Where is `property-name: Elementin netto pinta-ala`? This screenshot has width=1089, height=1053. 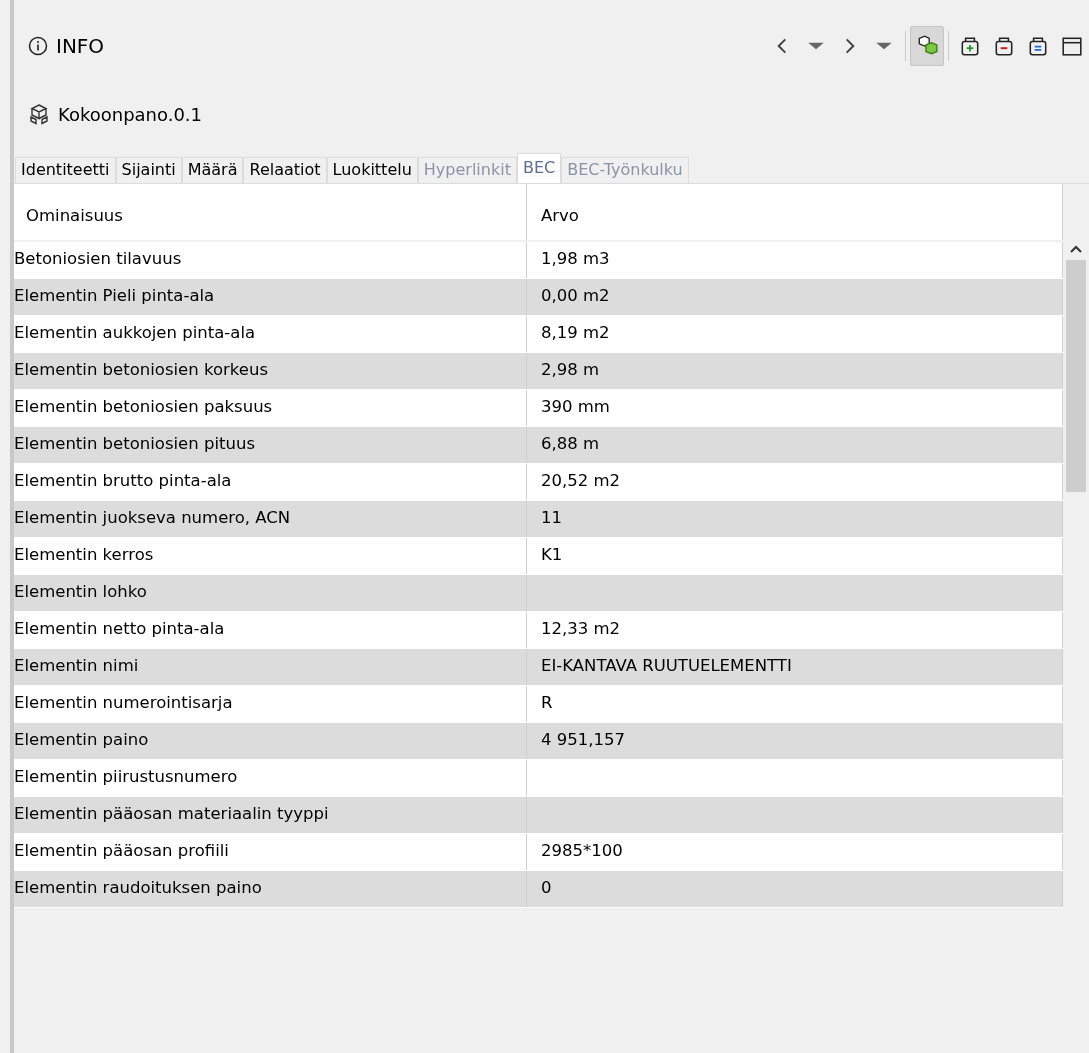
property-name: Elementin netto pinta-ala is located at coordinates (119, 628).